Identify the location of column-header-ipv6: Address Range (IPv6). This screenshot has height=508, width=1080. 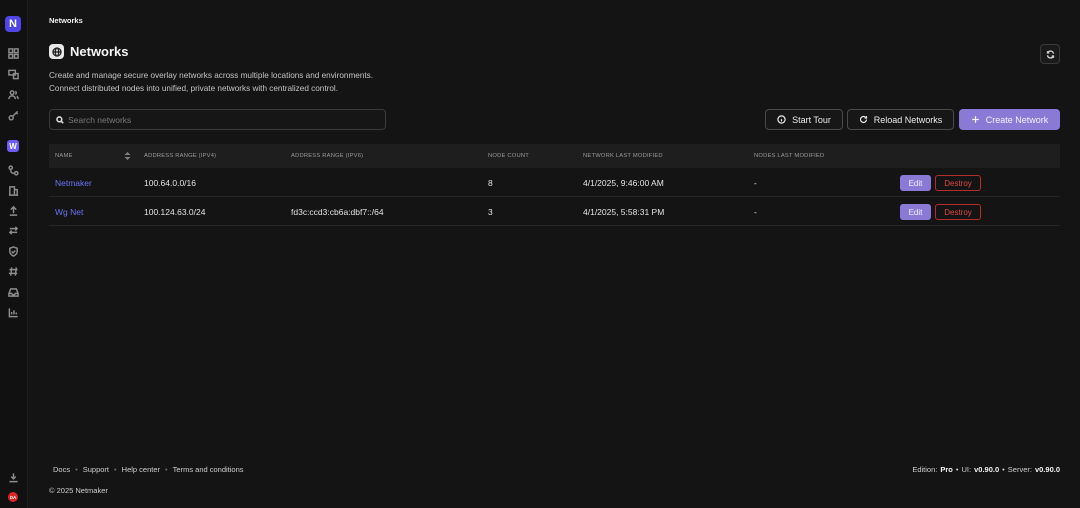
(327, 156).